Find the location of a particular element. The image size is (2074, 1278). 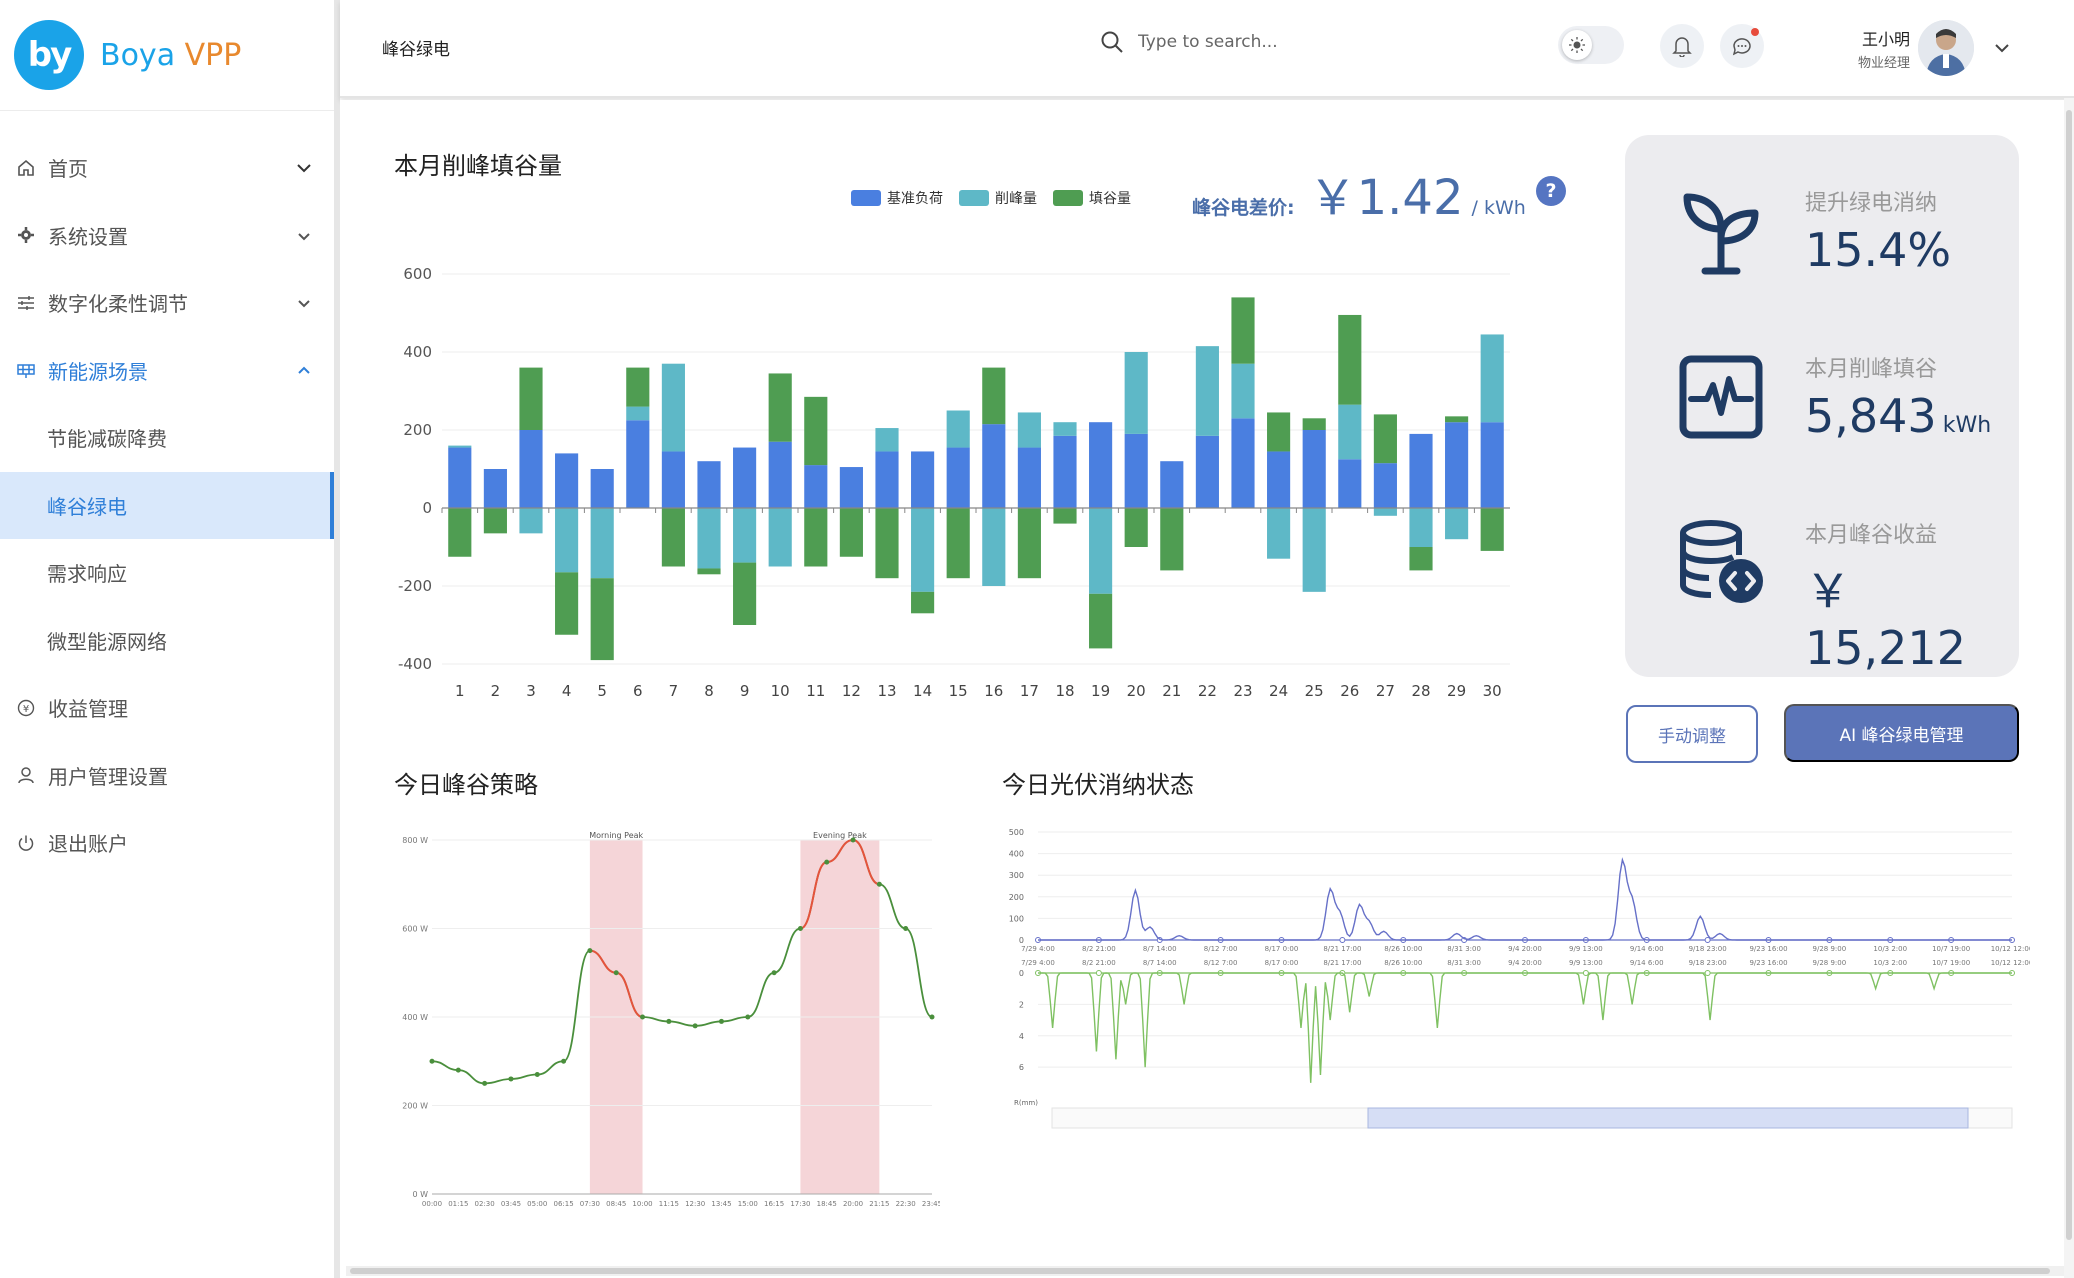

sidebar-item-microgrid: 微型能源网络 is located at coordinates (167, 641).